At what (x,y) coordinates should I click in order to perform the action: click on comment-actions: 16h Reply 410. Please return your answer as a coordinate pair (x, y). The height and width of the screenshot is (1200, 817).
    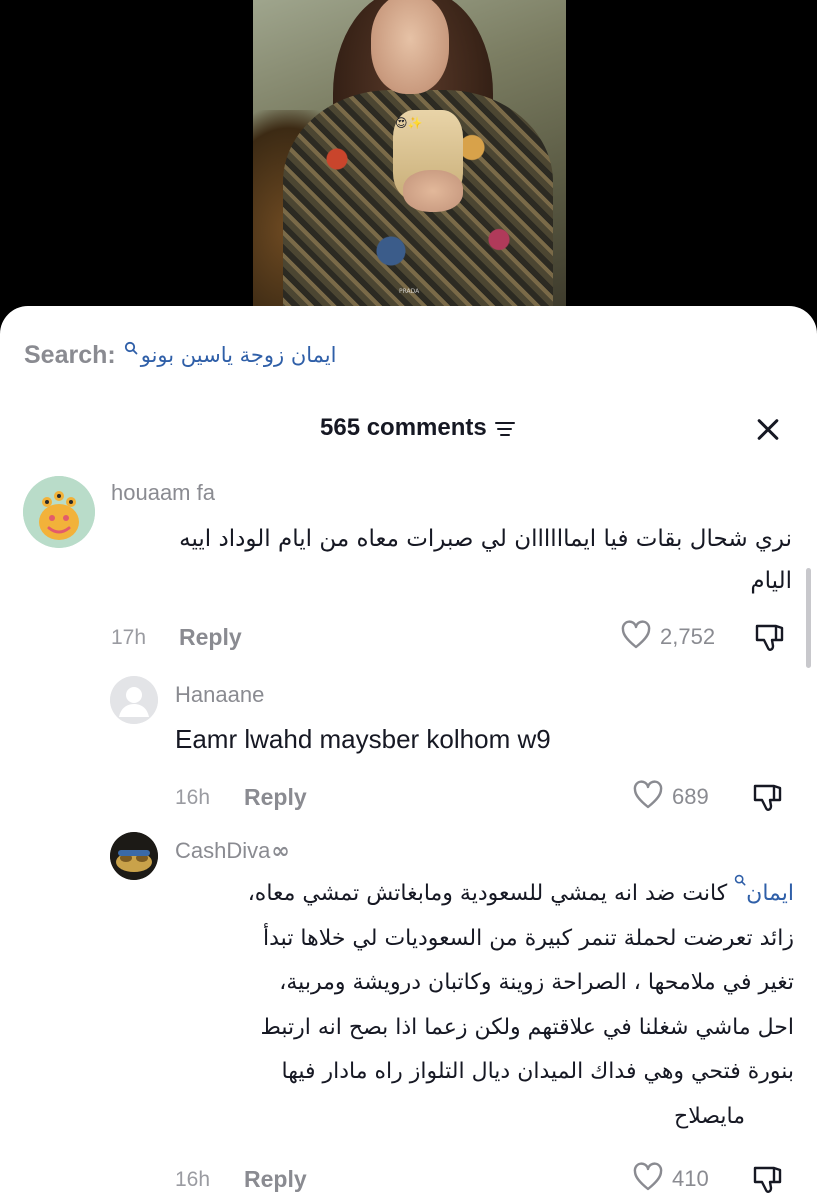
    Looking at the image, I should click on (496, 1180).